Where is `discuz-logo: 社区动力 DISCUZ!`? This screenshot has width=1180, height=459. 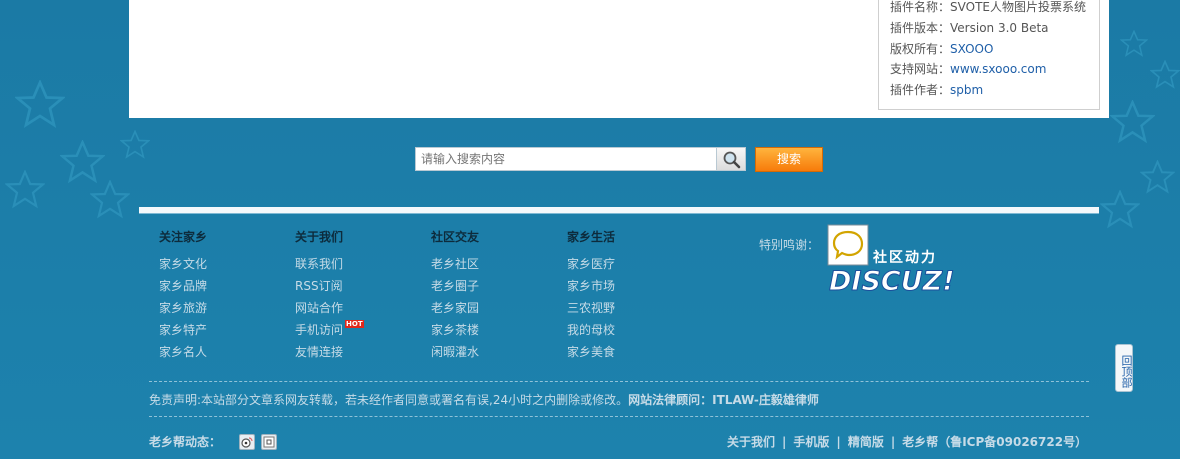 discuz-logo: 社区动力 DISCUZ! is located at coordinates (894, 261).